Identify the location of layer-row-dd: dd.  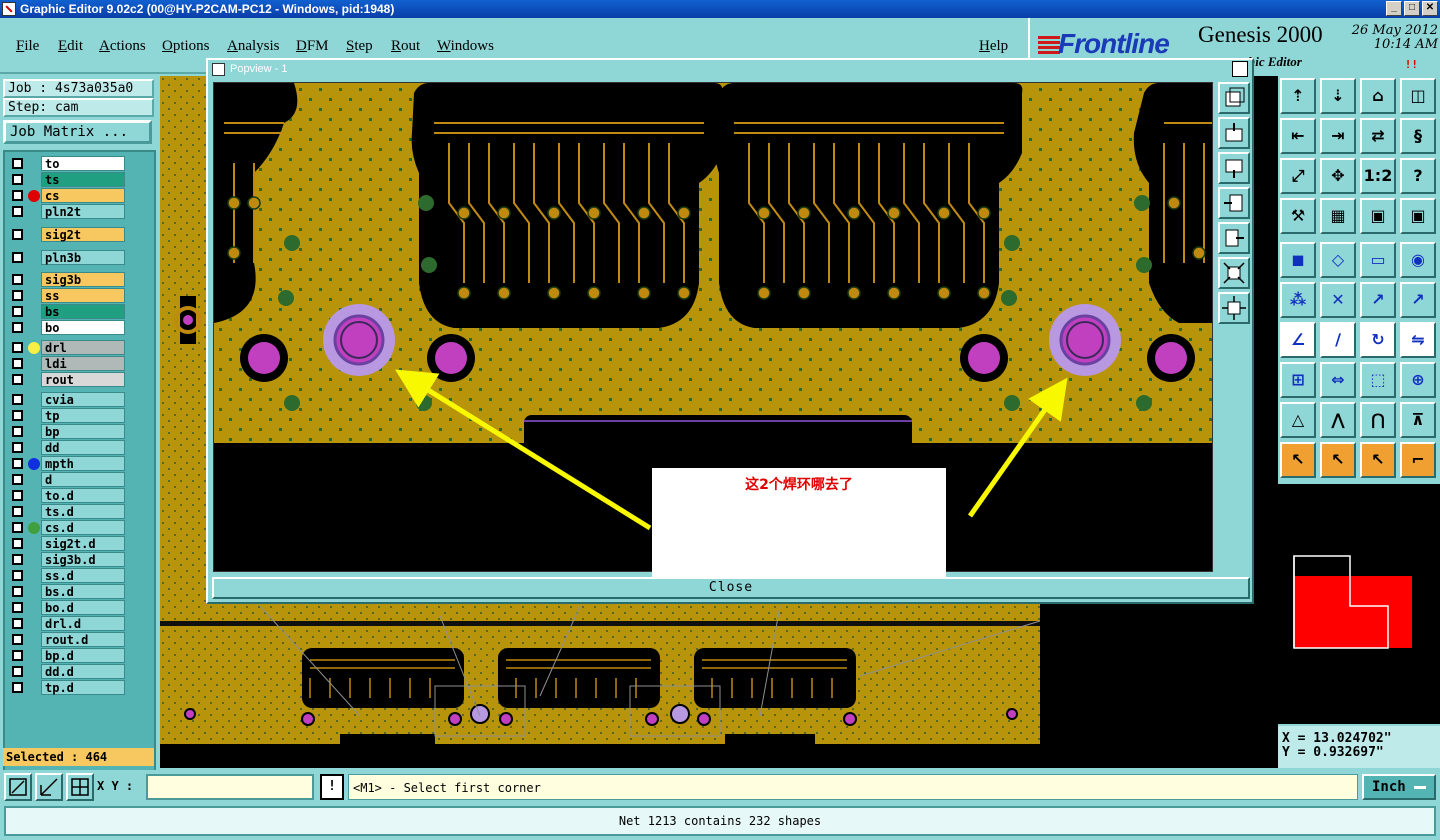
(66, 447).